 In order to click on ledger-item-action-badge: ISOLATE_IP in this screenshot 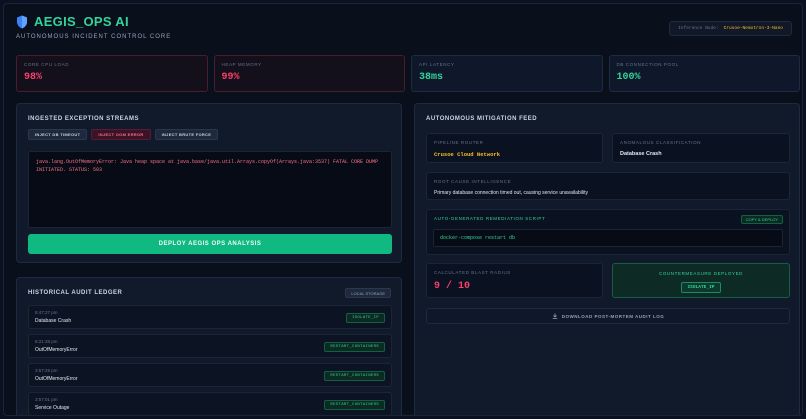, I will do `click(365, 318)`.